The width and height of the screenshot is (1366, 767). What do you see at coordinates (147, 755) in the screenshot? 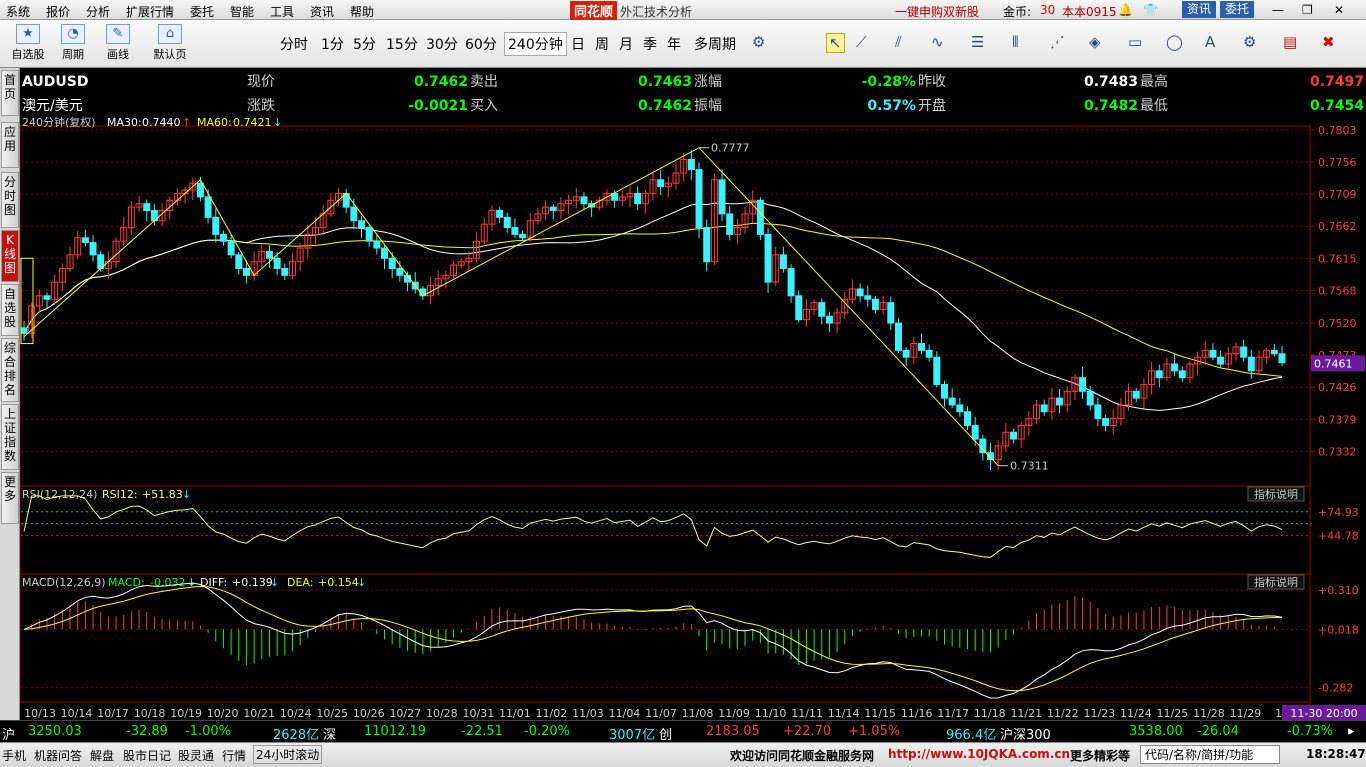
I see `bottom-diary: 股市日记` at bounding box center [147, 755].